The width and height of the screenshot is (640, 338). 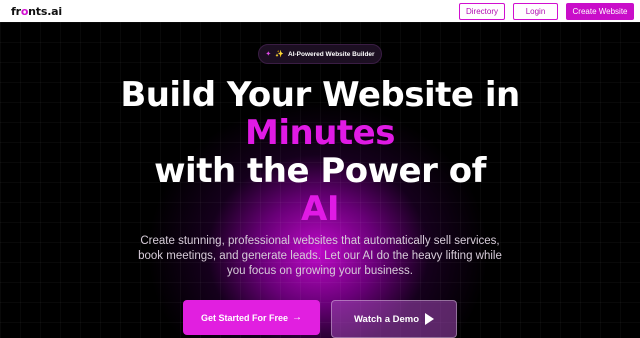 What do you see at coordinates (320, 11) in the screenshot?
I see `top-navbar: fronts.ai Directory Login Create Website` at bounding box center [320, 11].